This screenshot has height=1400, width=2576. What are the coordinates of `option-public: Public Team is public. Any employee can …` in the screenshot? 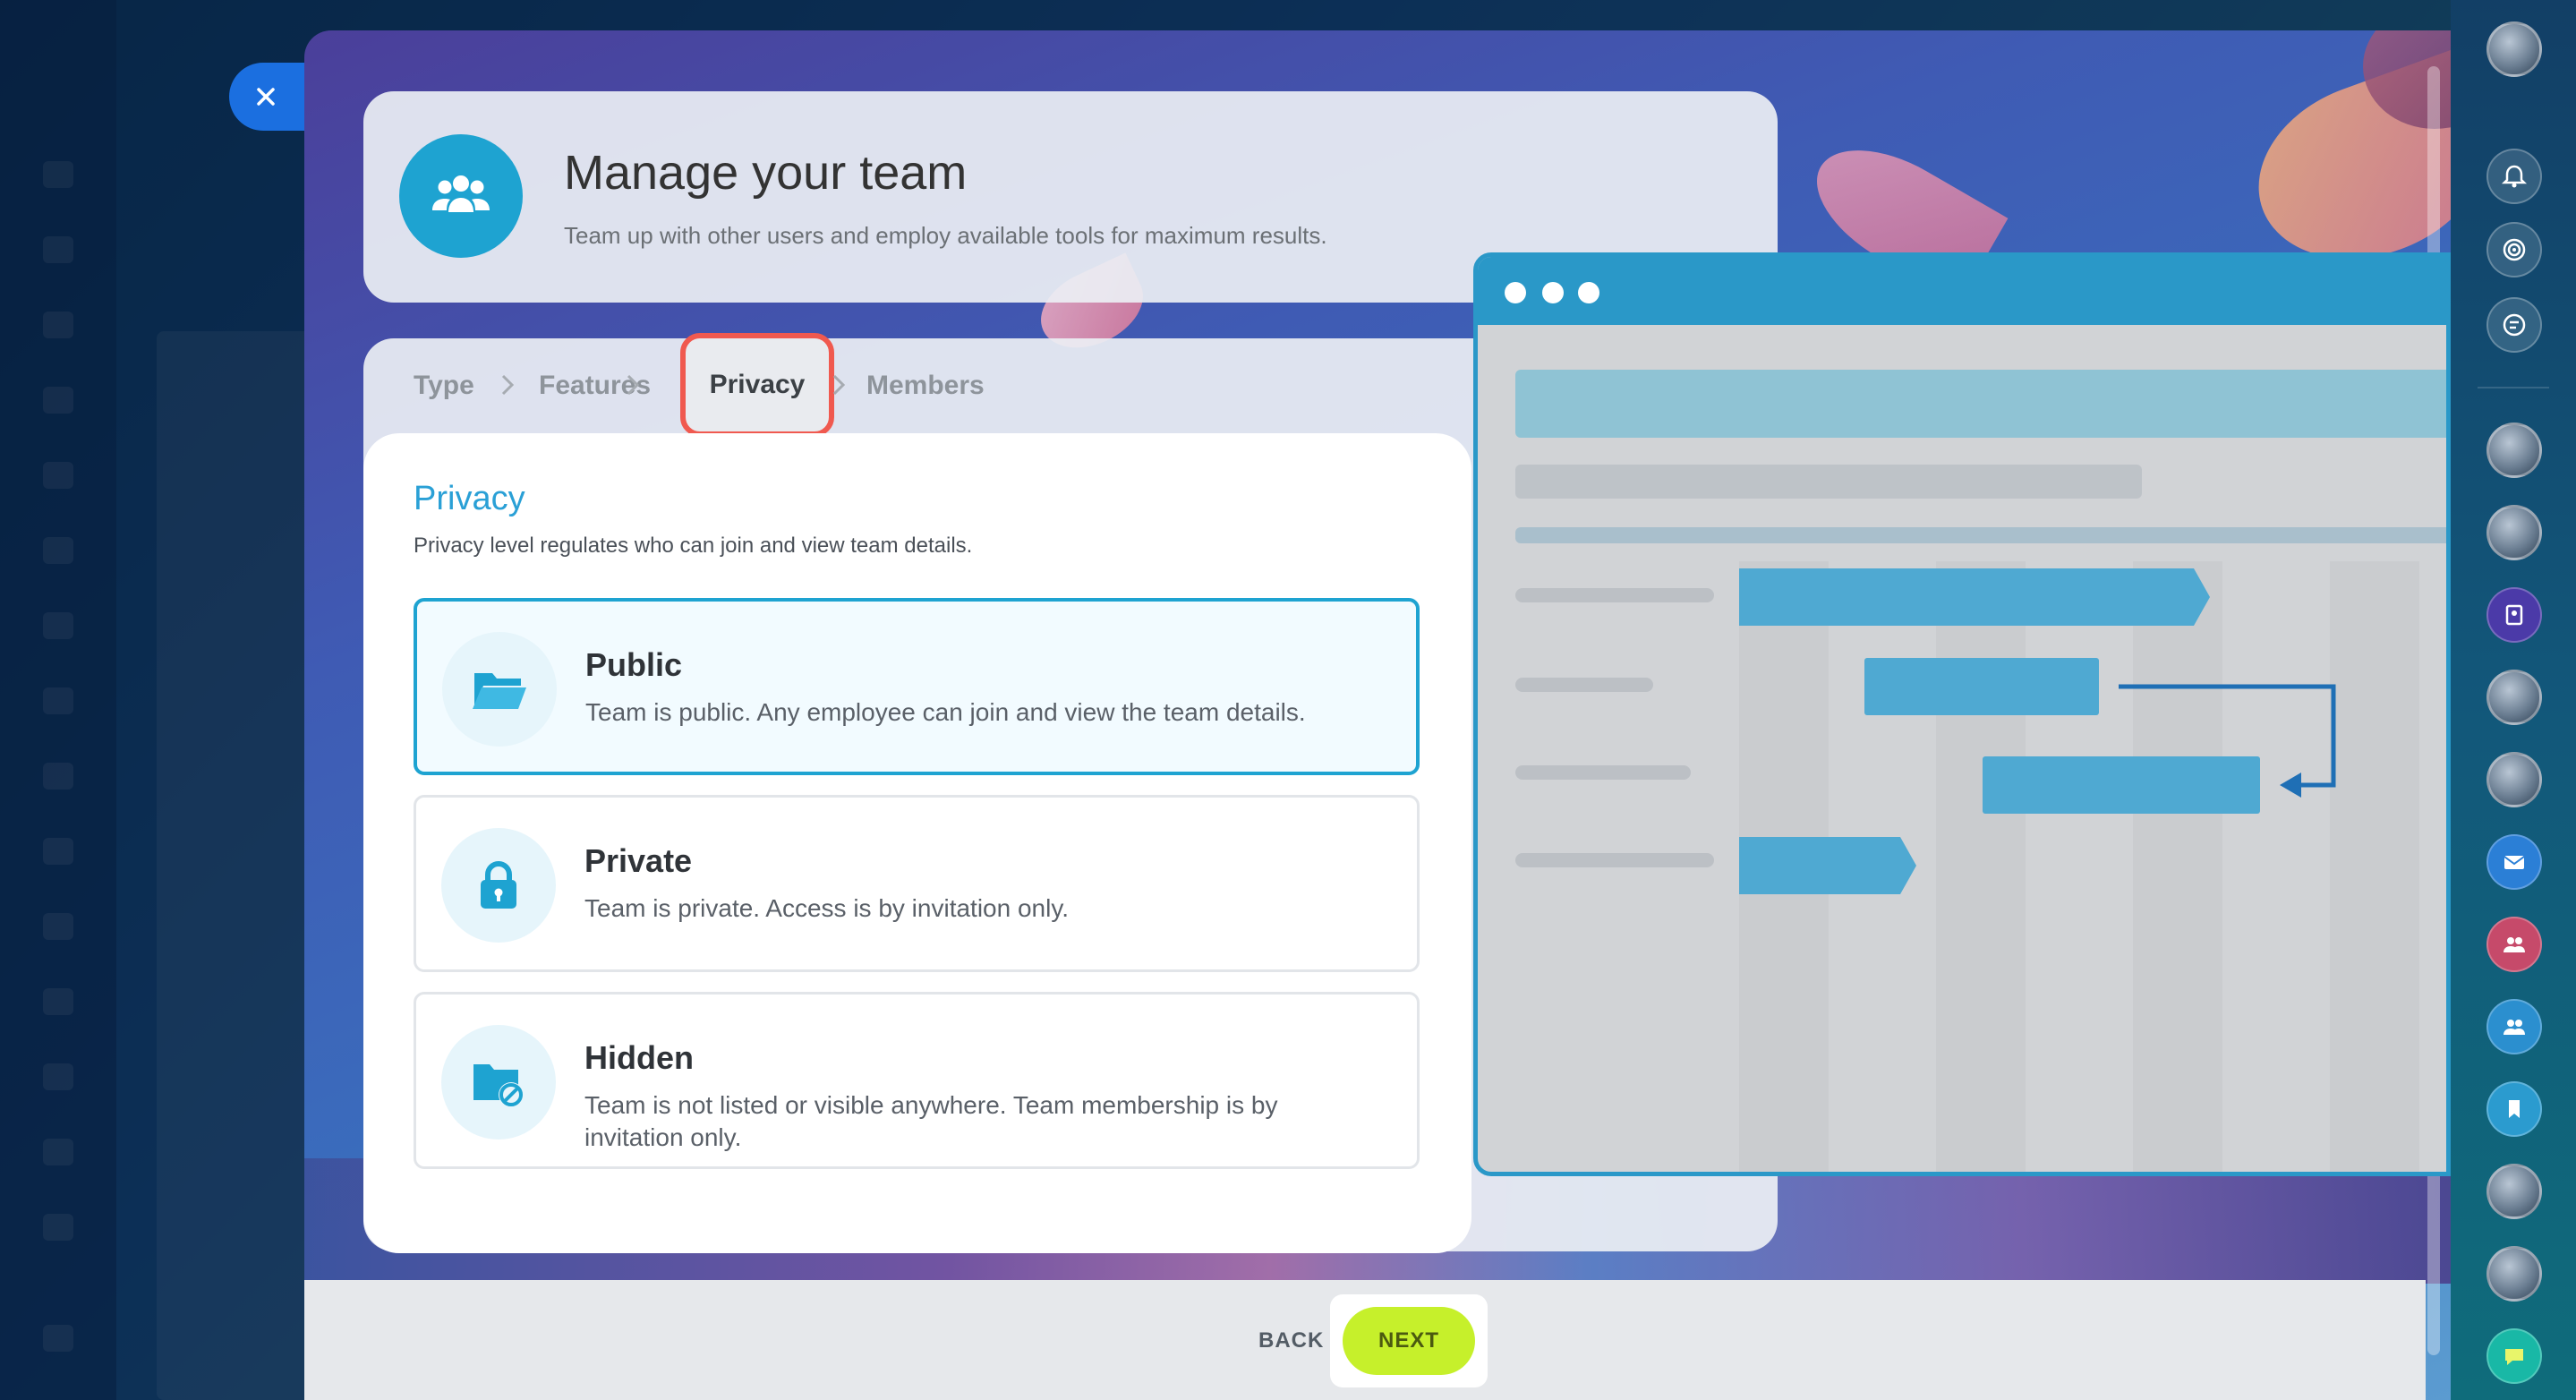 It's located at (917, 686).